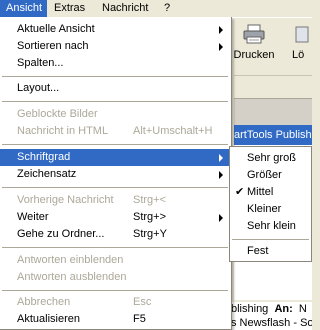 The height and width of the screenshot is (330, 320). What do you see at coordinates (115, 46) in the screenshot?
I see `menu-item-sortieren-nach: Sortieren nach` at bounding box center [115, 46].